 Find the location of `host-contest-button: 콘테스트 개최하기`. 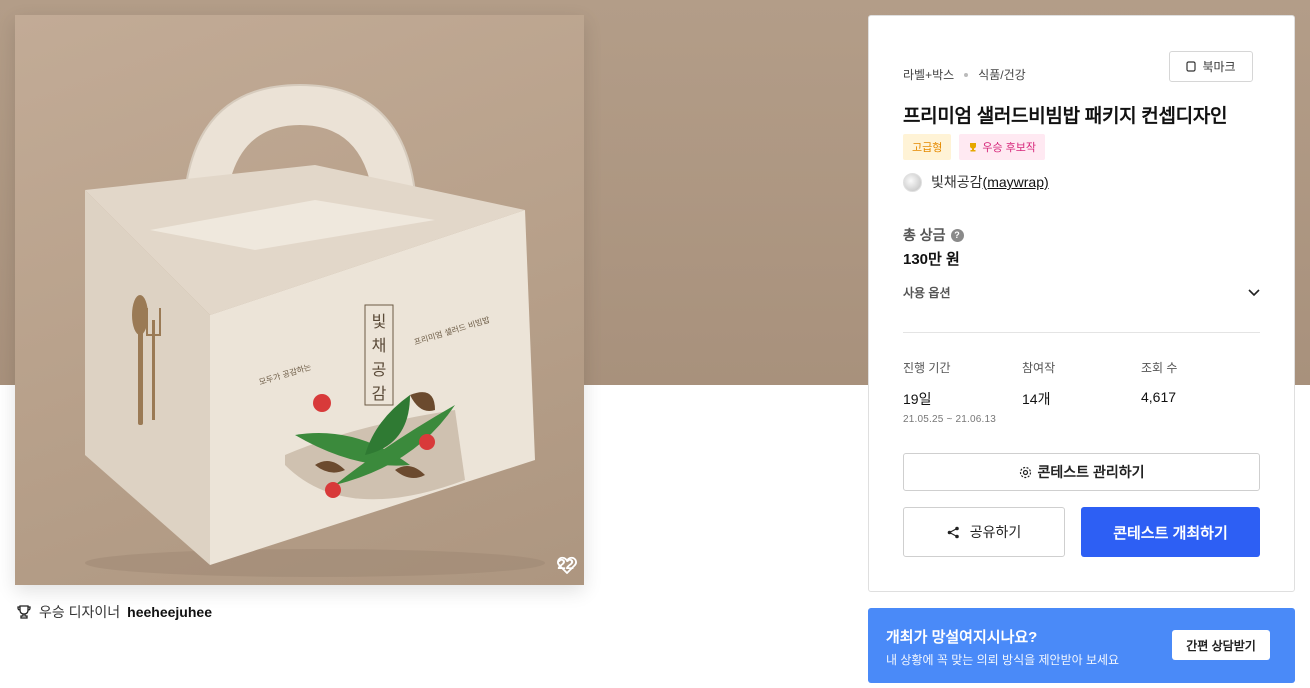

host-contest-button: 콘테스트 개최하기 is located at coordinates (1170, 532).